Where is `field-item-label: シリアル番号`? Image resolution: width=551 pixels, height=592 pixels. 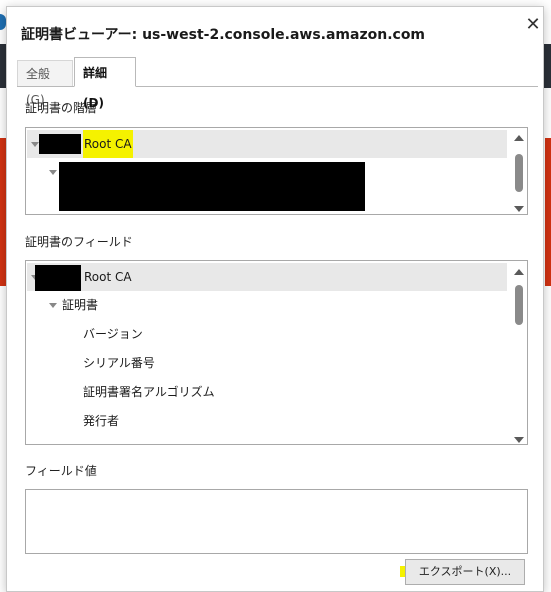
field-item-label: シリアル番号 is located at coordinates (119, 363).